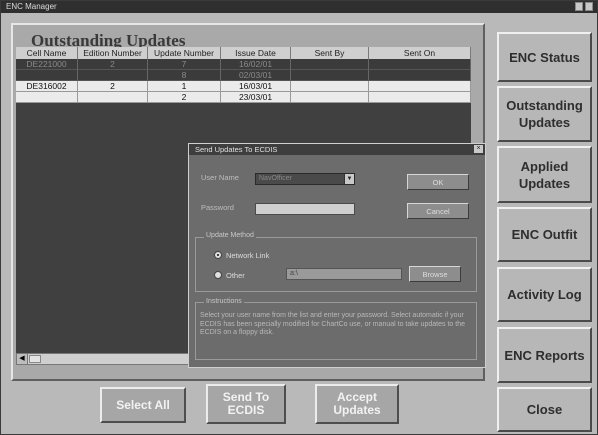  I want to click on table-cell: DE316002, so click(47, 86).